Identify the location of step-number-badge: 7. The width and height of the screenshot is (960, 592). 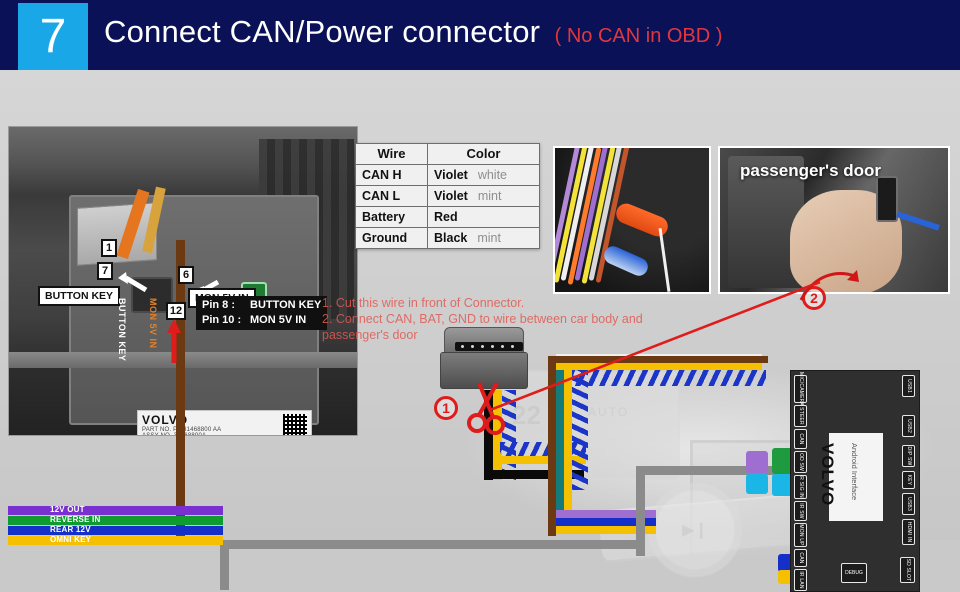
(53, 36).